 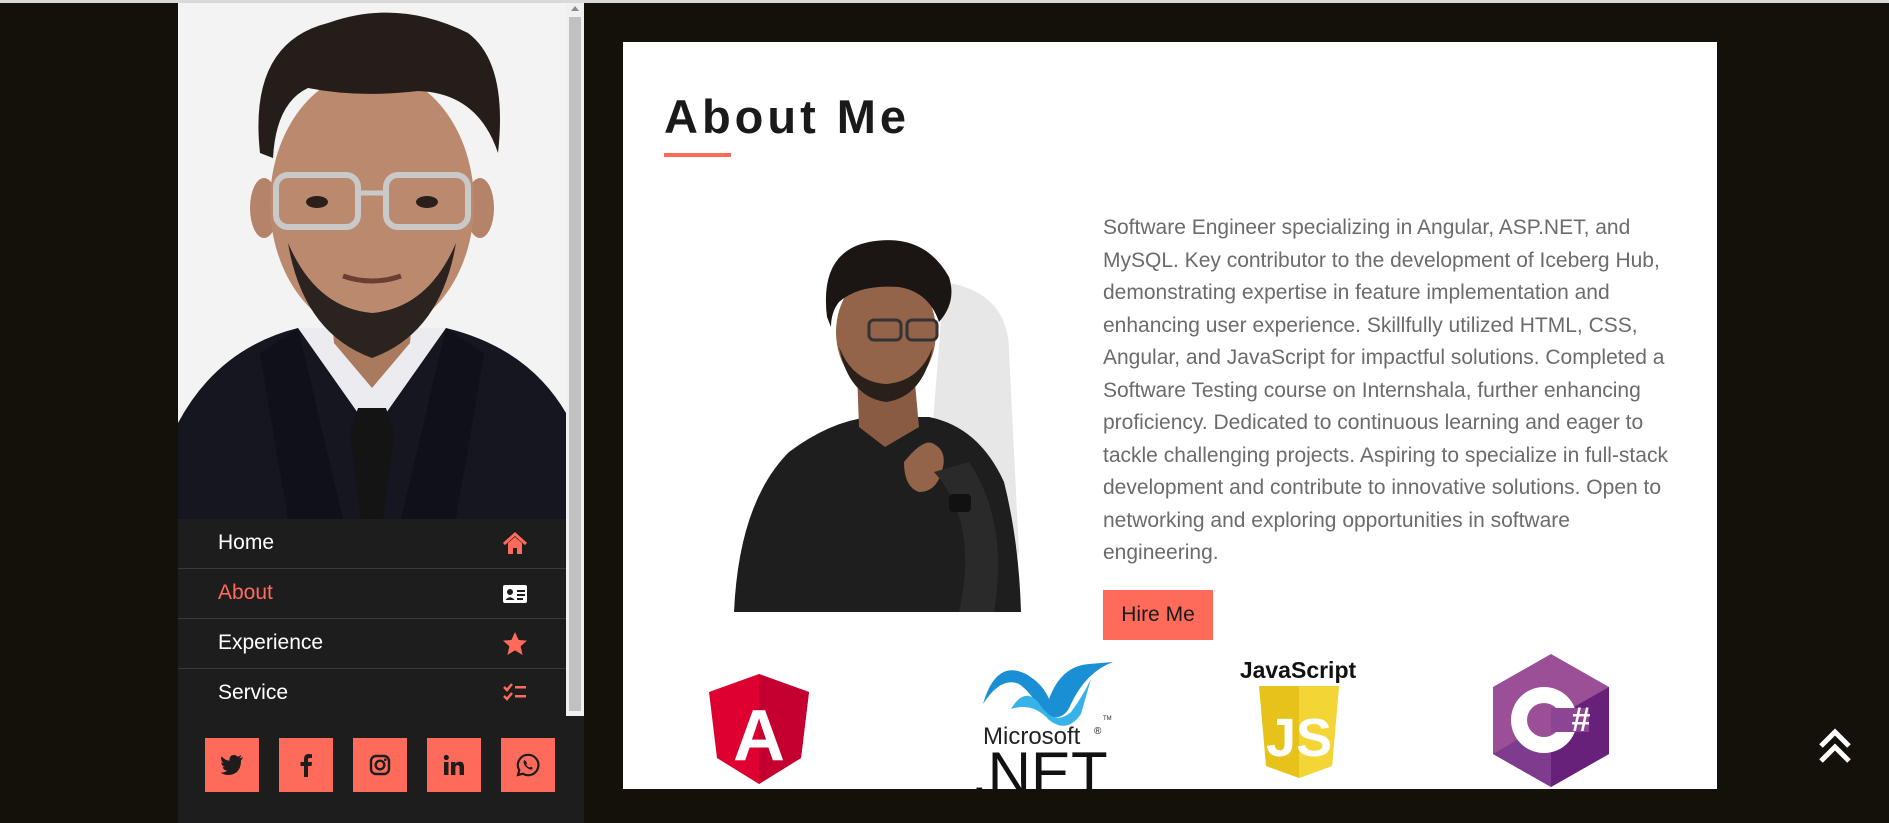 What do you see at coordinates (1039, 764) in the screenshot?
I see `dotnet-name: .NET` at bounding box center [1039, 764].